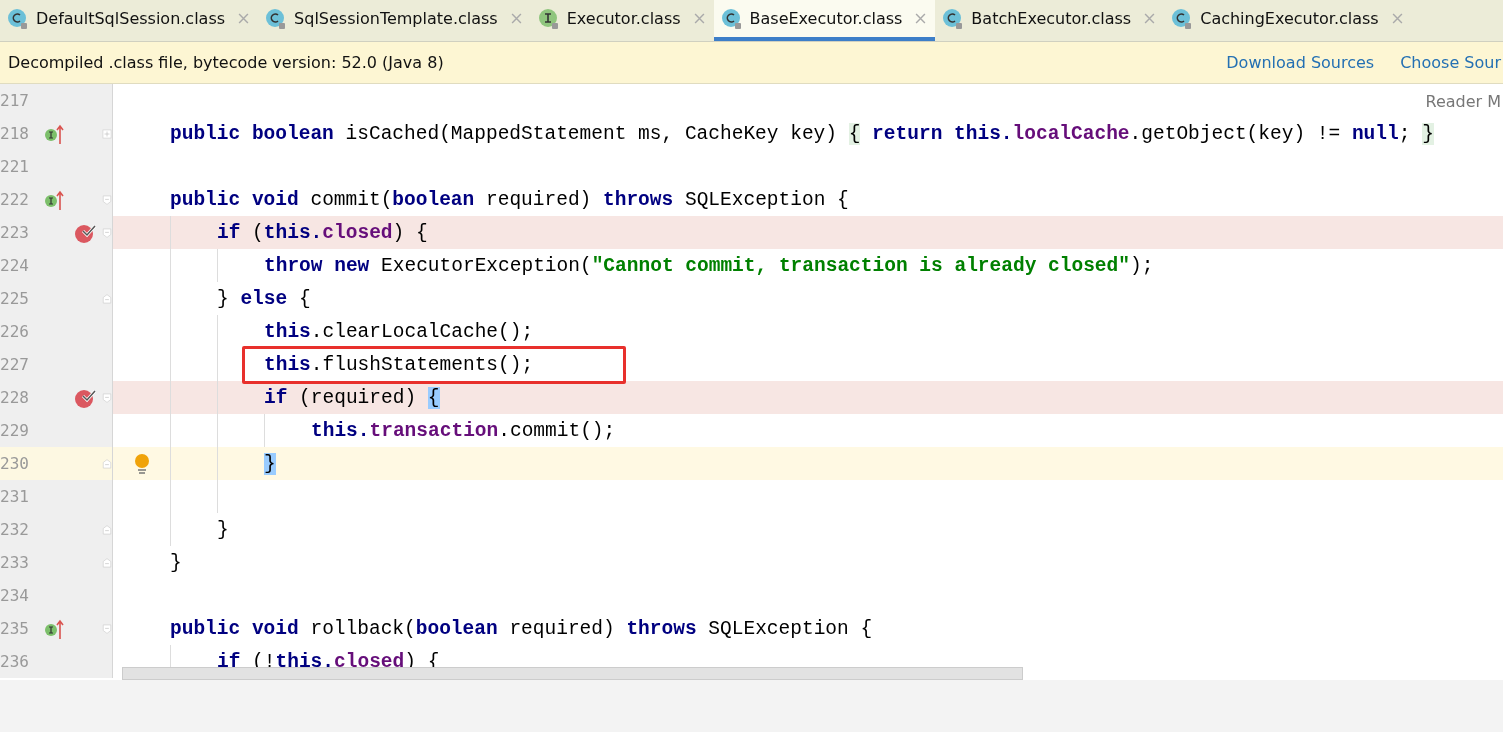  Describe the element at coordinates (15, 133) in the screenshot. I see `line-number: 218` at that location.